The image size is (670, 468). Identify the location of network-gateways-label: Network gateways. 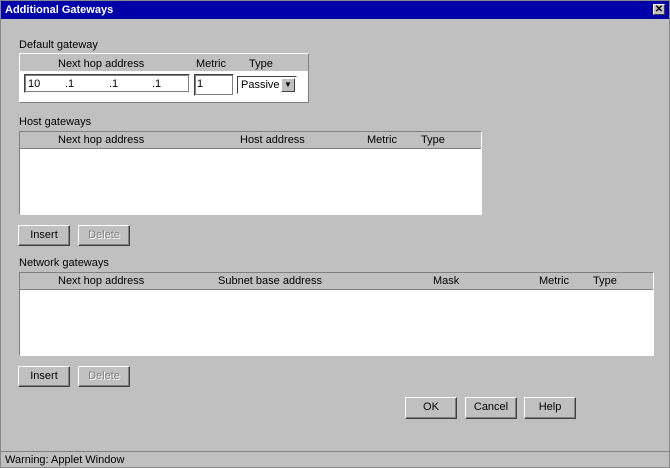
(64, 263).